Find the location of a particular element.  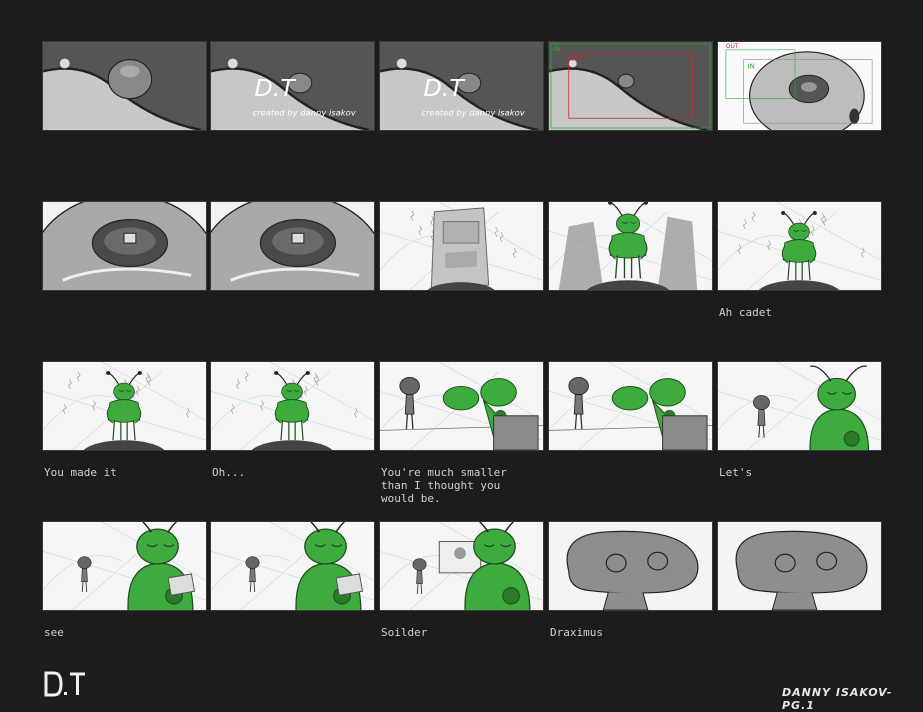

storyboard-panel-3: D.T created by danny isakov is located at coordinates (461, 86).